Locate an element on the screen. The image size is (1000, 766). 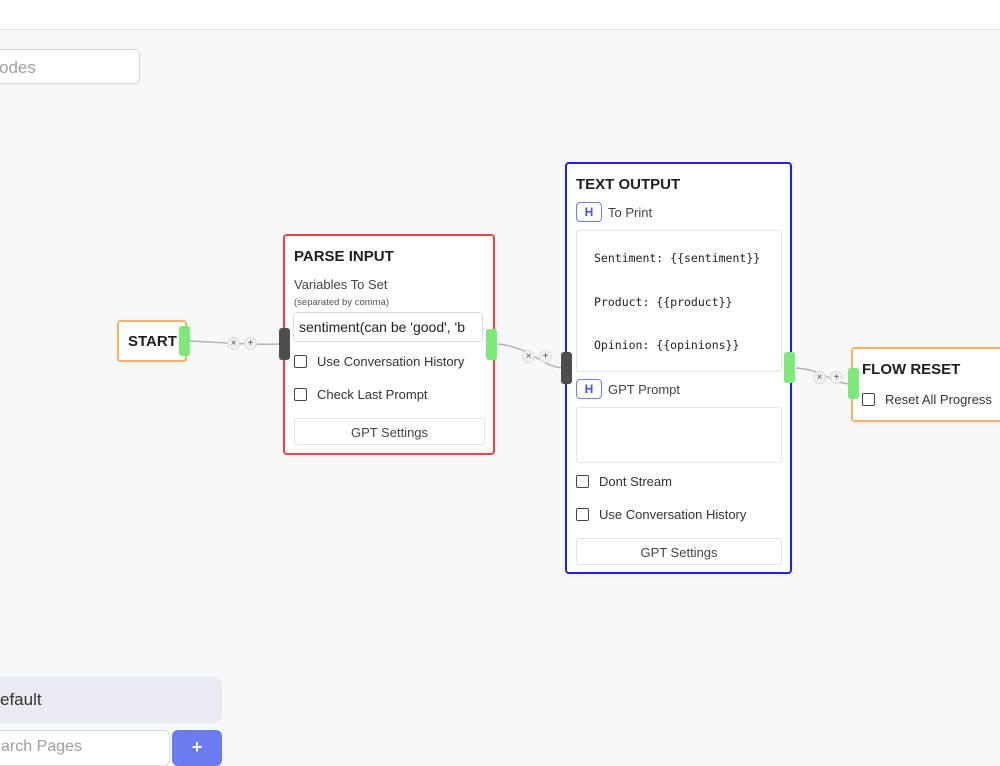
reset-all-checkbox is located at coordinates (868, 399).